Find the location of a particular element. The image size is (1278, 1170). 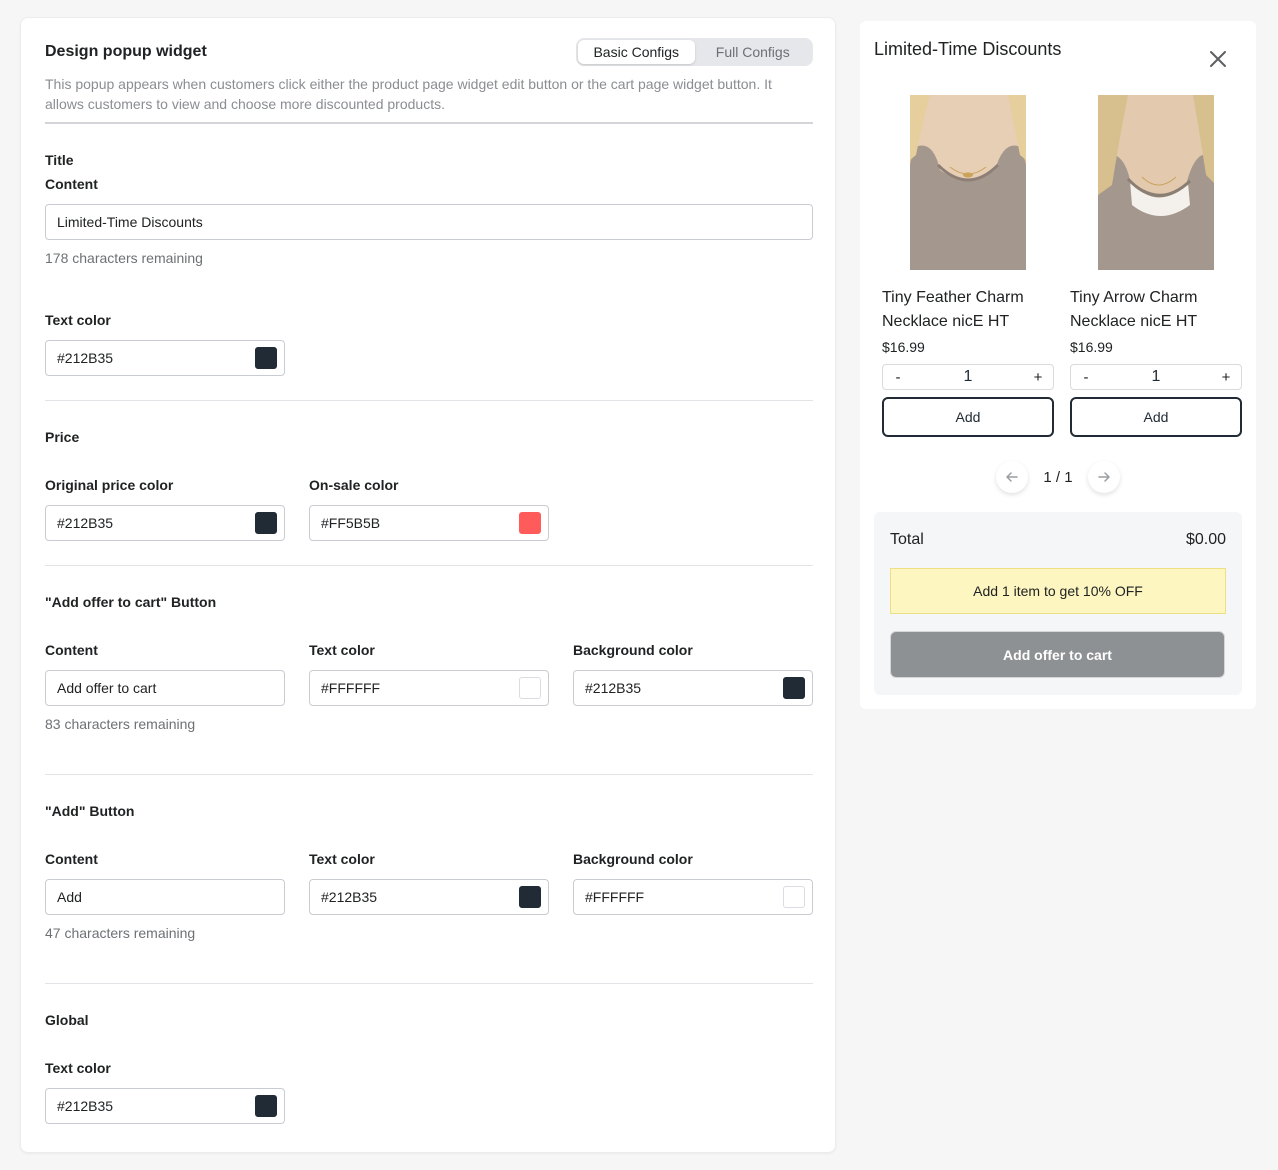

pagination: 1 / 1 is located at coordinates (1058, 477).